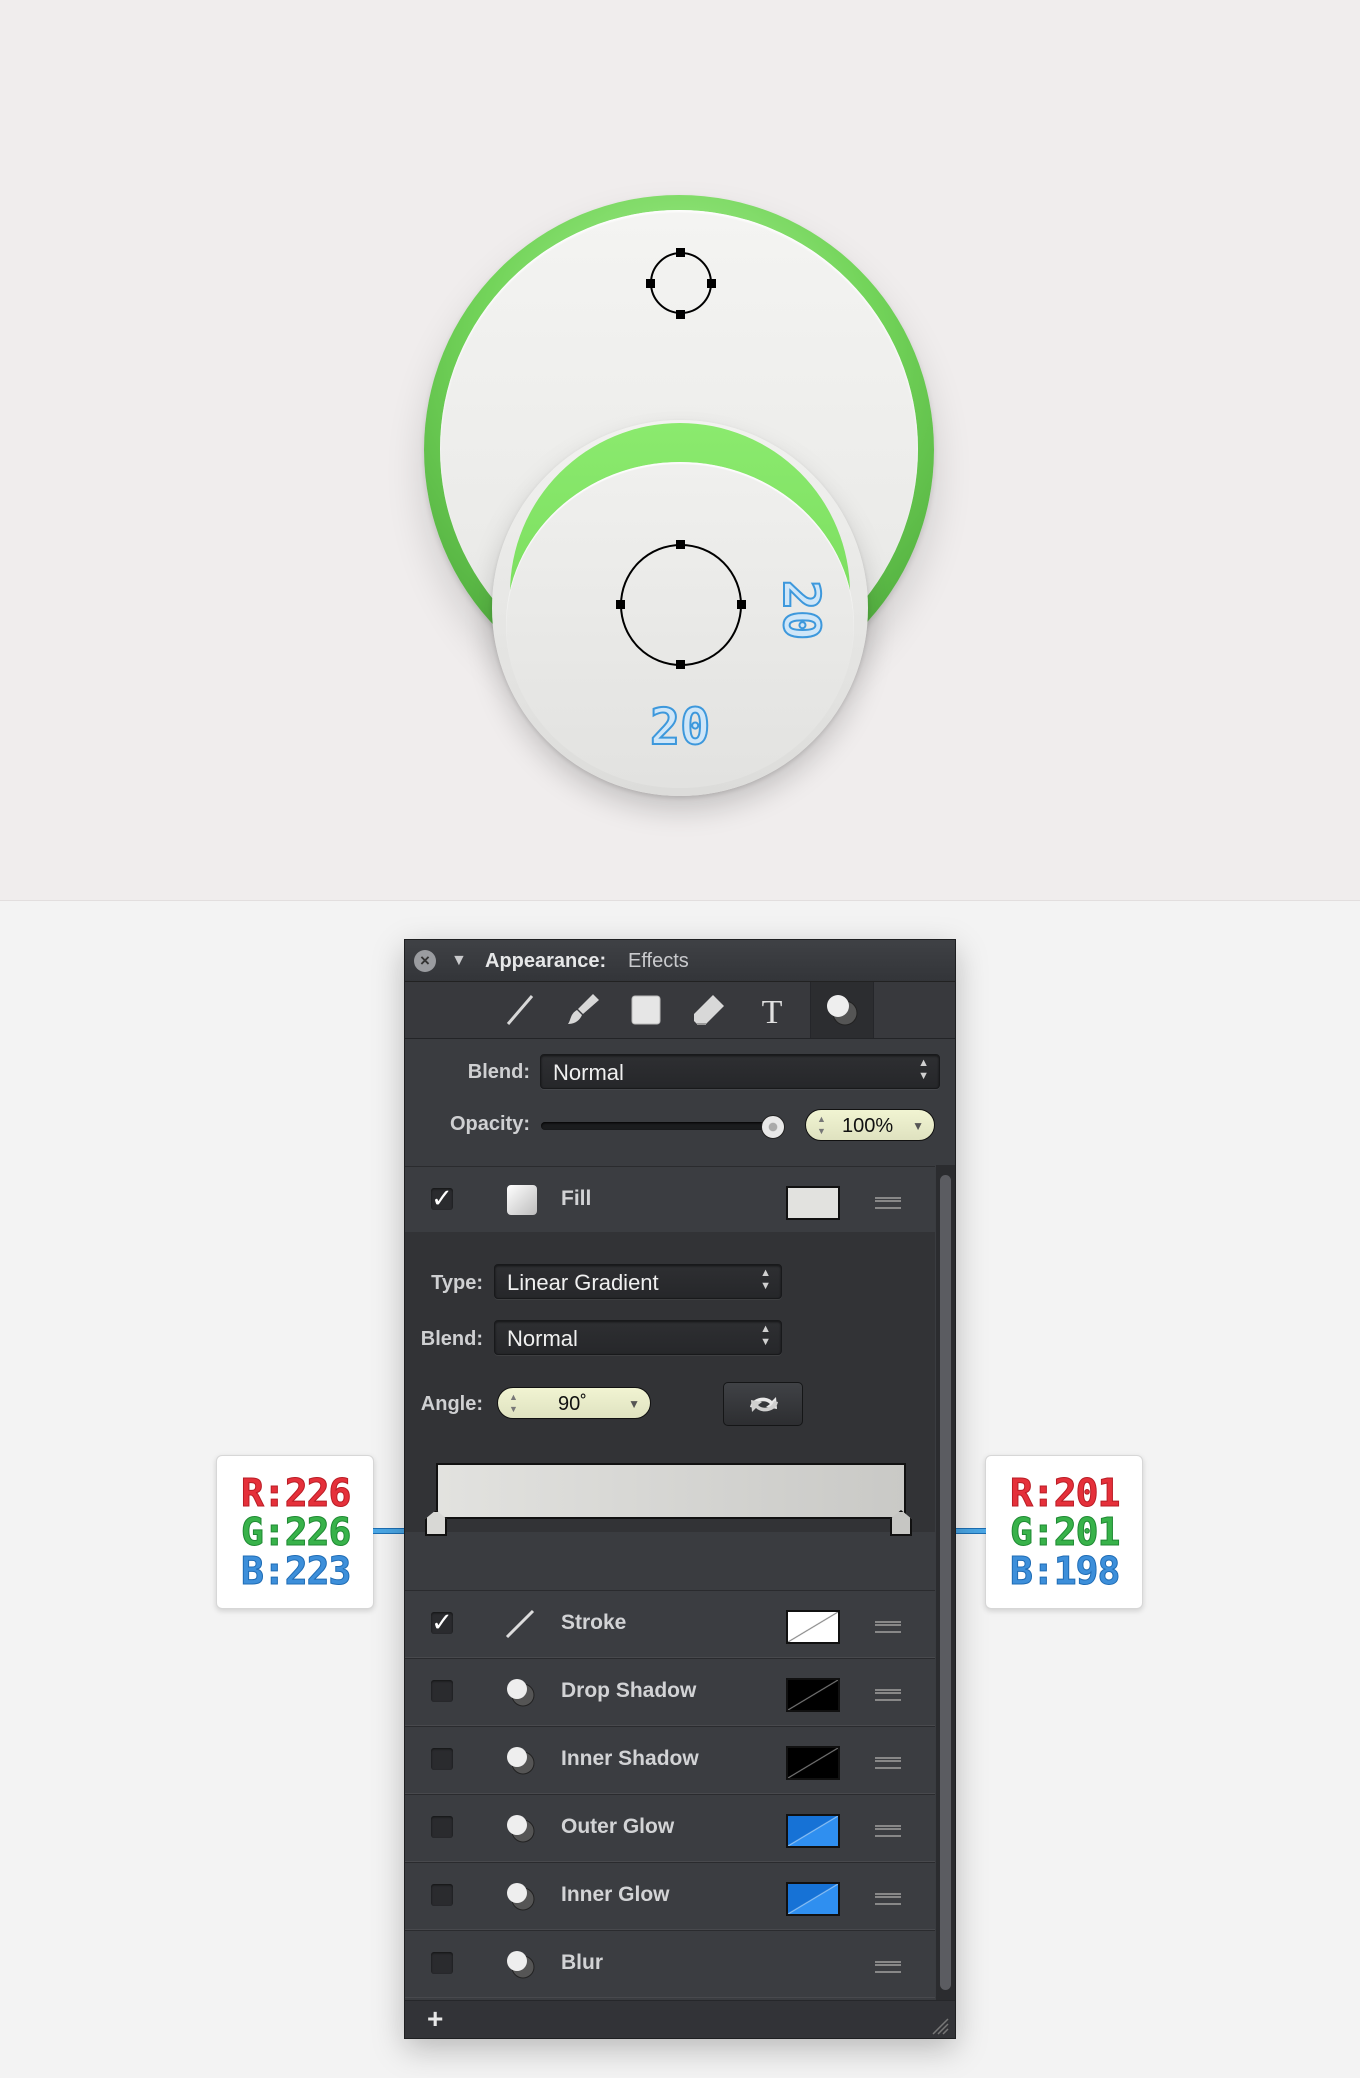 Image resolution: width=1360 pixels, height=2078 pixels. I want to click on inner-shadow-checkbox, so click(442, 1759).